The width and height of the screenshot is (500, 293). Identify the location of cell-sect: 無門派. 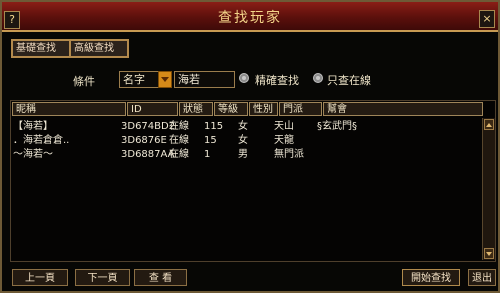
(289, 154).